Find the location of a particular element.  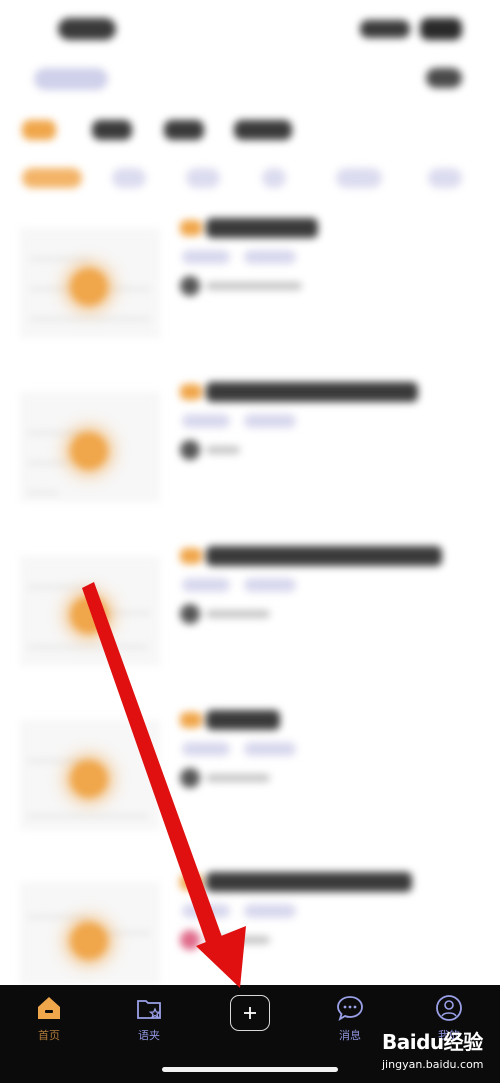

tab-messages-label: 消息 is located at coordinates (350, 1035).